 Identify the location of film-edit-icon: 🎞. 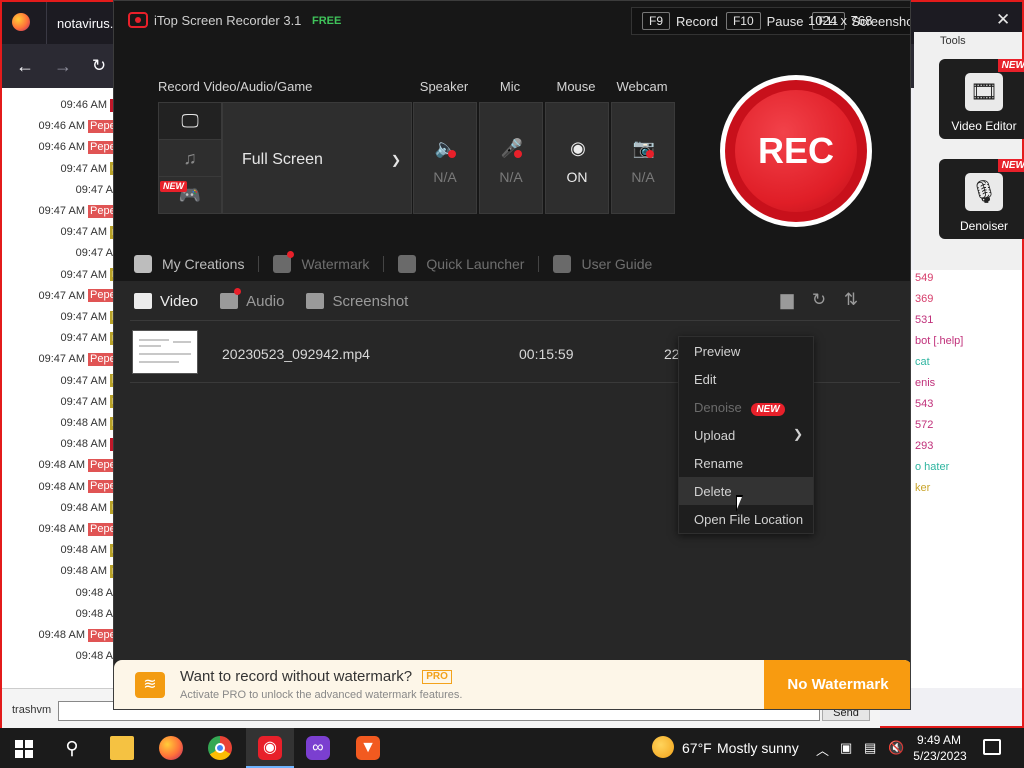
(984, 92).